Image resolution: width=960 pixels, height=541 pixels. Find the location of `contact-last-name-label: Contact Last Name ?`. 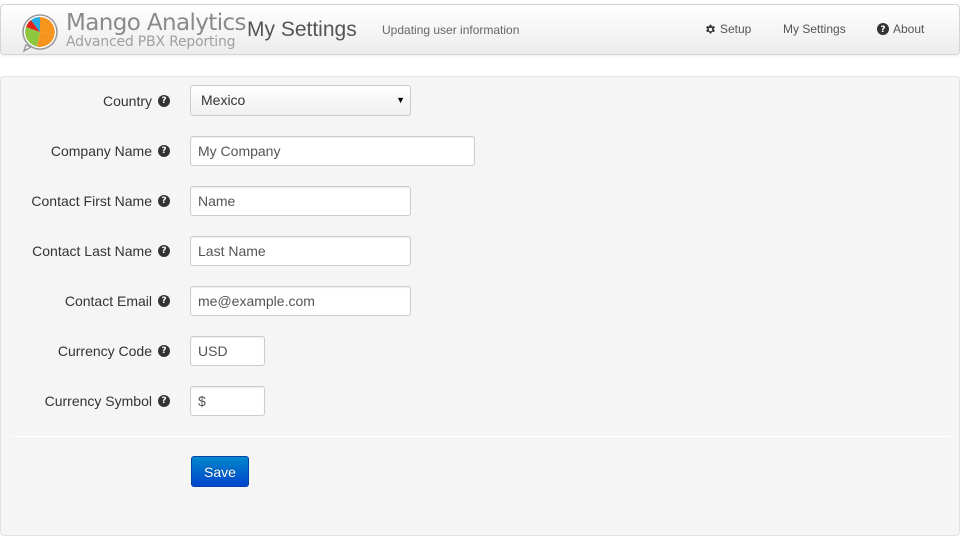

contact-last-name-label: Contact Last Name ? is located at coordinates (101, 251).